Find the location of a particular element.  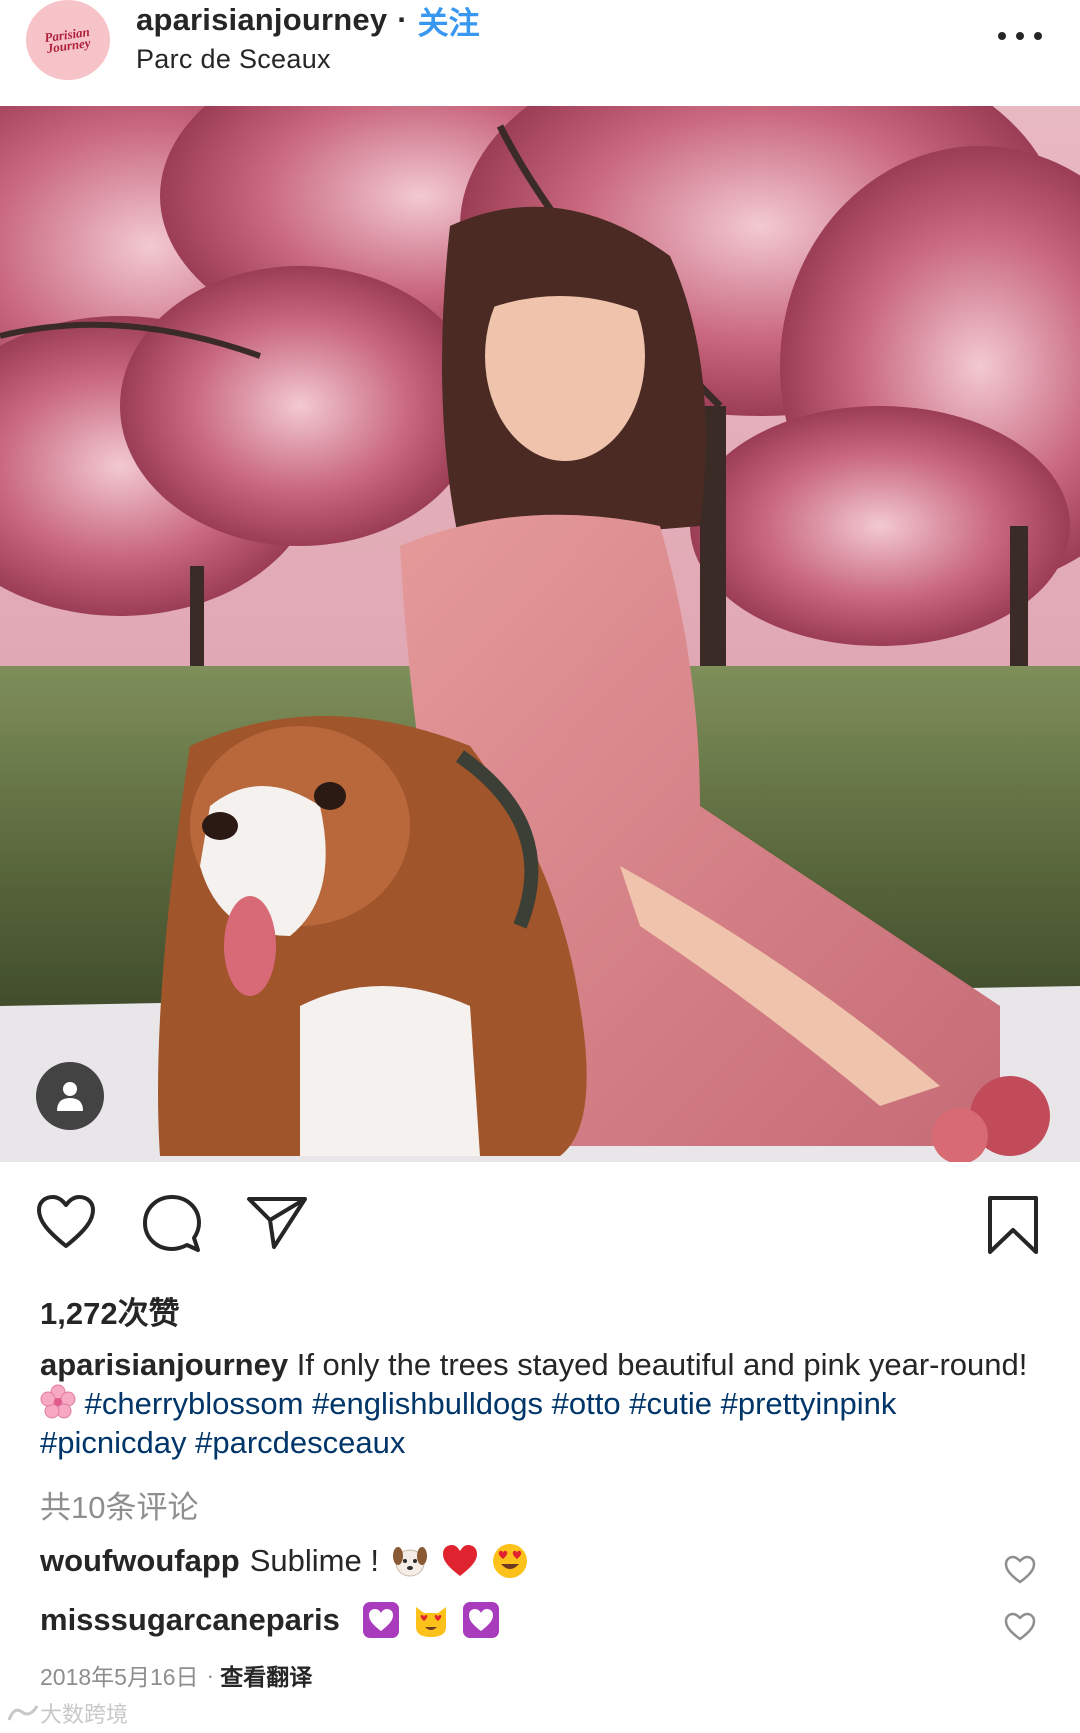

comment-text: Sublime ! is located at coordinates (314, 1560).